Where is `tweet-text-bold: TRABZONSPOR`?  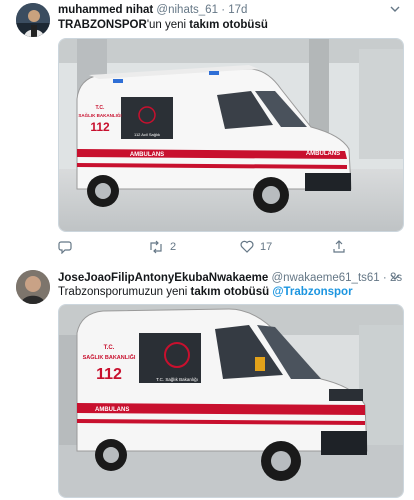 tweet-text-bold: TRABZONSPOR is located at coordinates (102, 25).